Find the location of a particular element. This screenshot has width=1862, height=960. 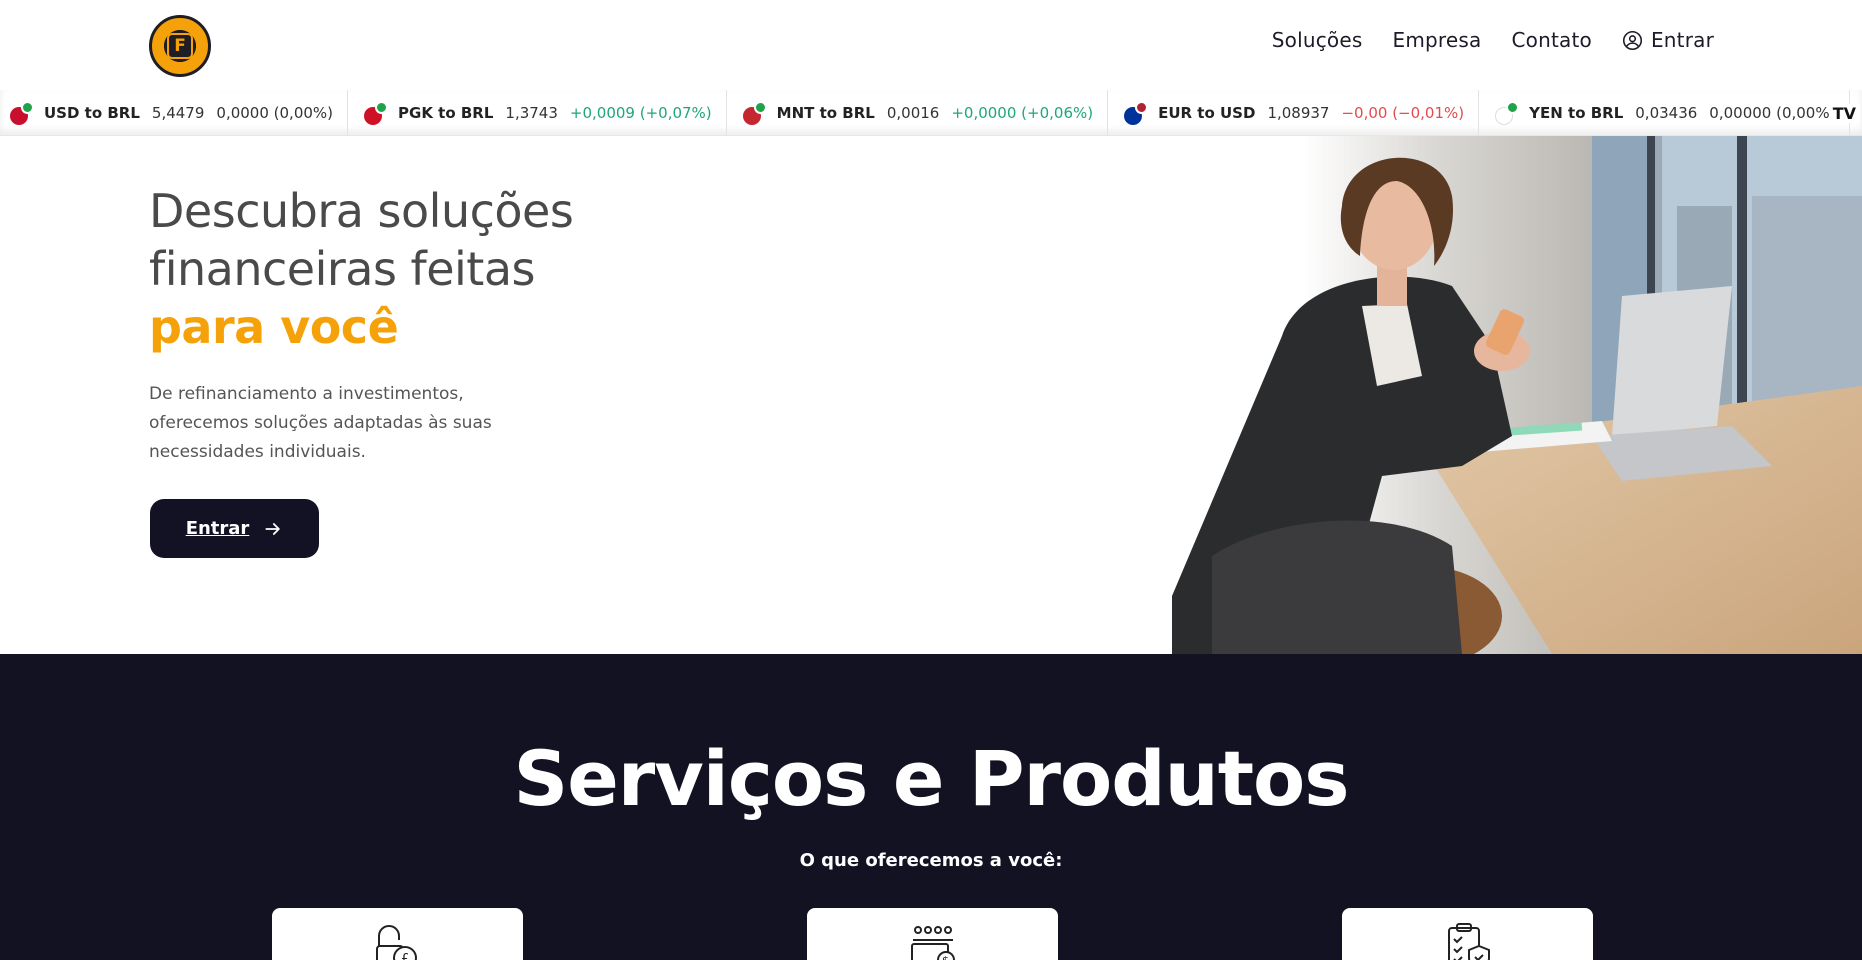

ticker-item: YEN to BRL 0,03436 0,00000 (0,00%) is located at coordinates (1672, 112).